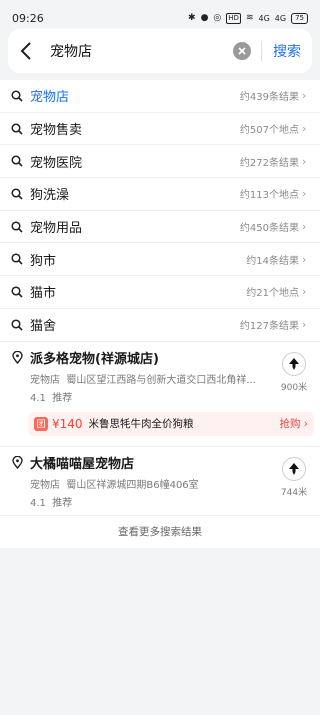 The height and width of the screenshot is (715, 320). Describe the element at coordinates (159, 462) in the screenshot. I see `poi-header: 大橘喵喵屋宠物店` at that location.